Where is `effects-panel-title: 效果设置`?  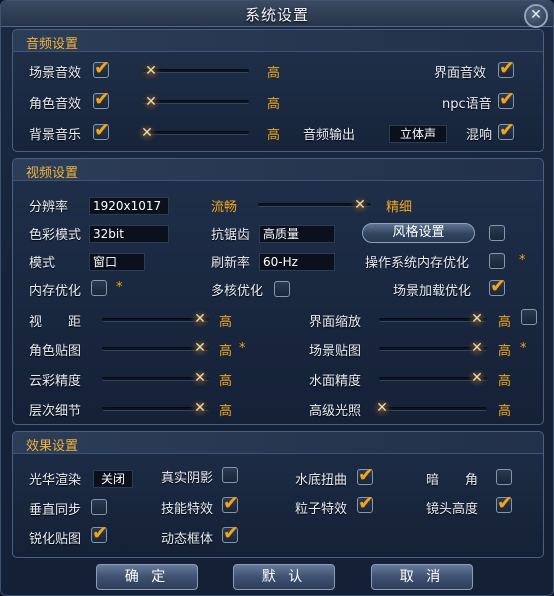 effects-panel-title: 效果设置 is located at coordinates (52, 446).